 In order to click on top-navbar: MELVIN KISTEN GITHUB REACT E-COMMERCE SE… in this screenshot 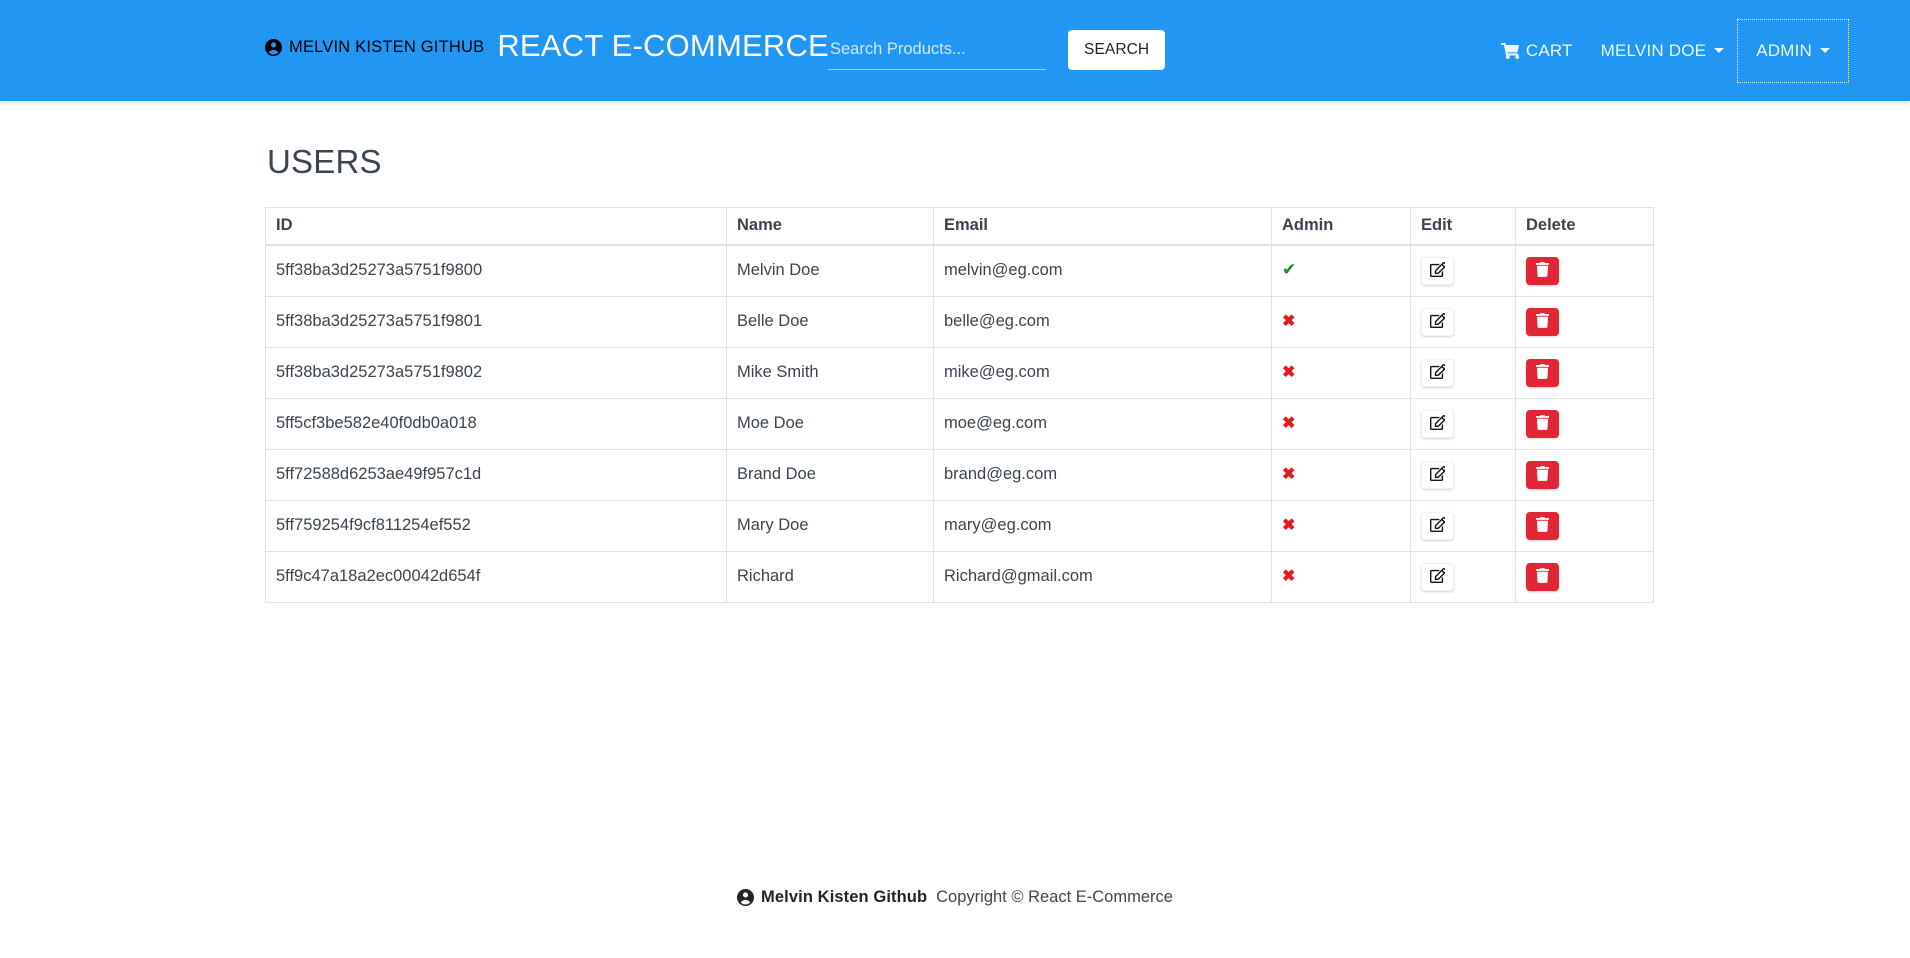, I will do `click(955, 50)`.